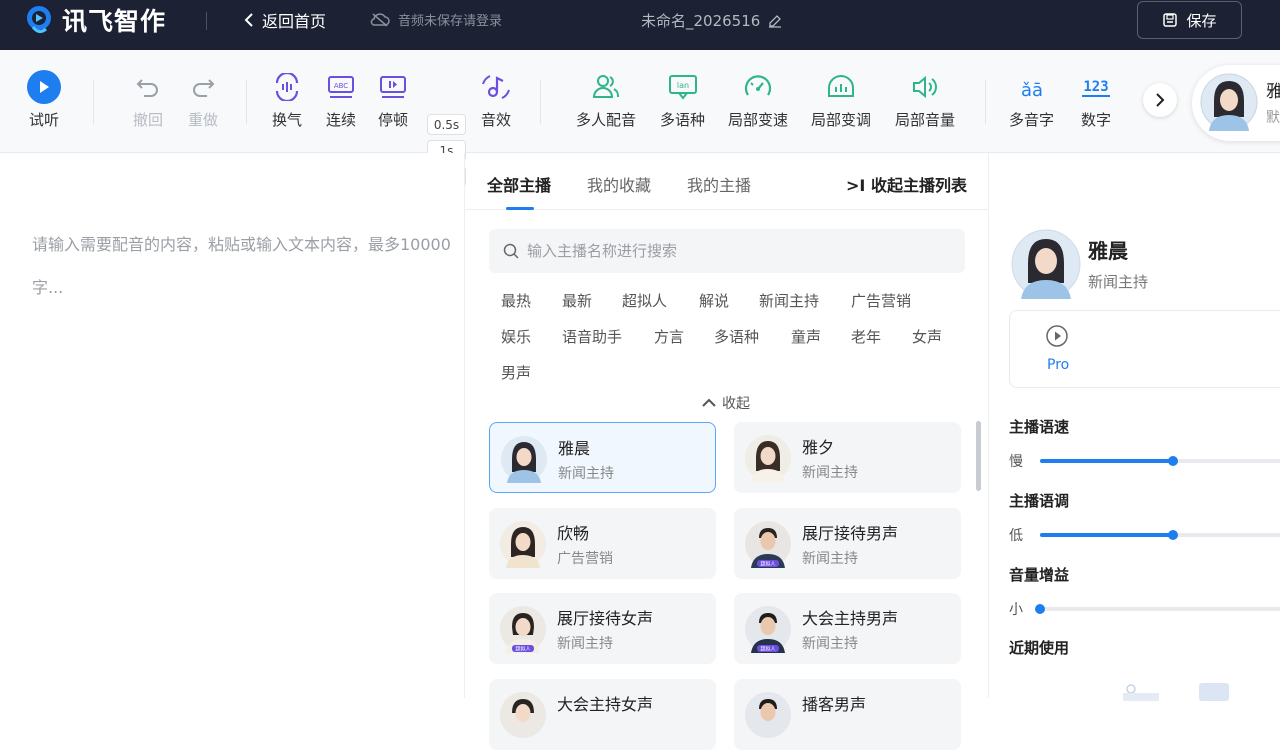 The image size is (1280, 750). What do you see at coordinates (719, 184) in the screenshot?
I see `tab-my-anchors: 我的主播` at bounding box center [719, 184].